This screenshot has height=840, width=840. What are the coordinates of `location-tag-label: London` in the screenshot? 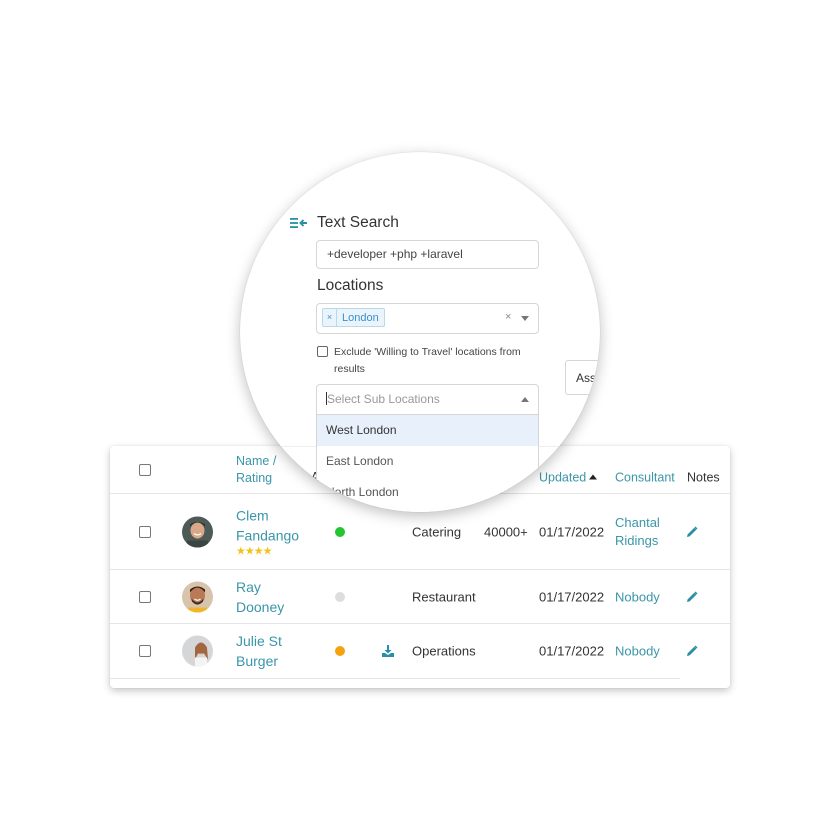 It's located at (360, 317).